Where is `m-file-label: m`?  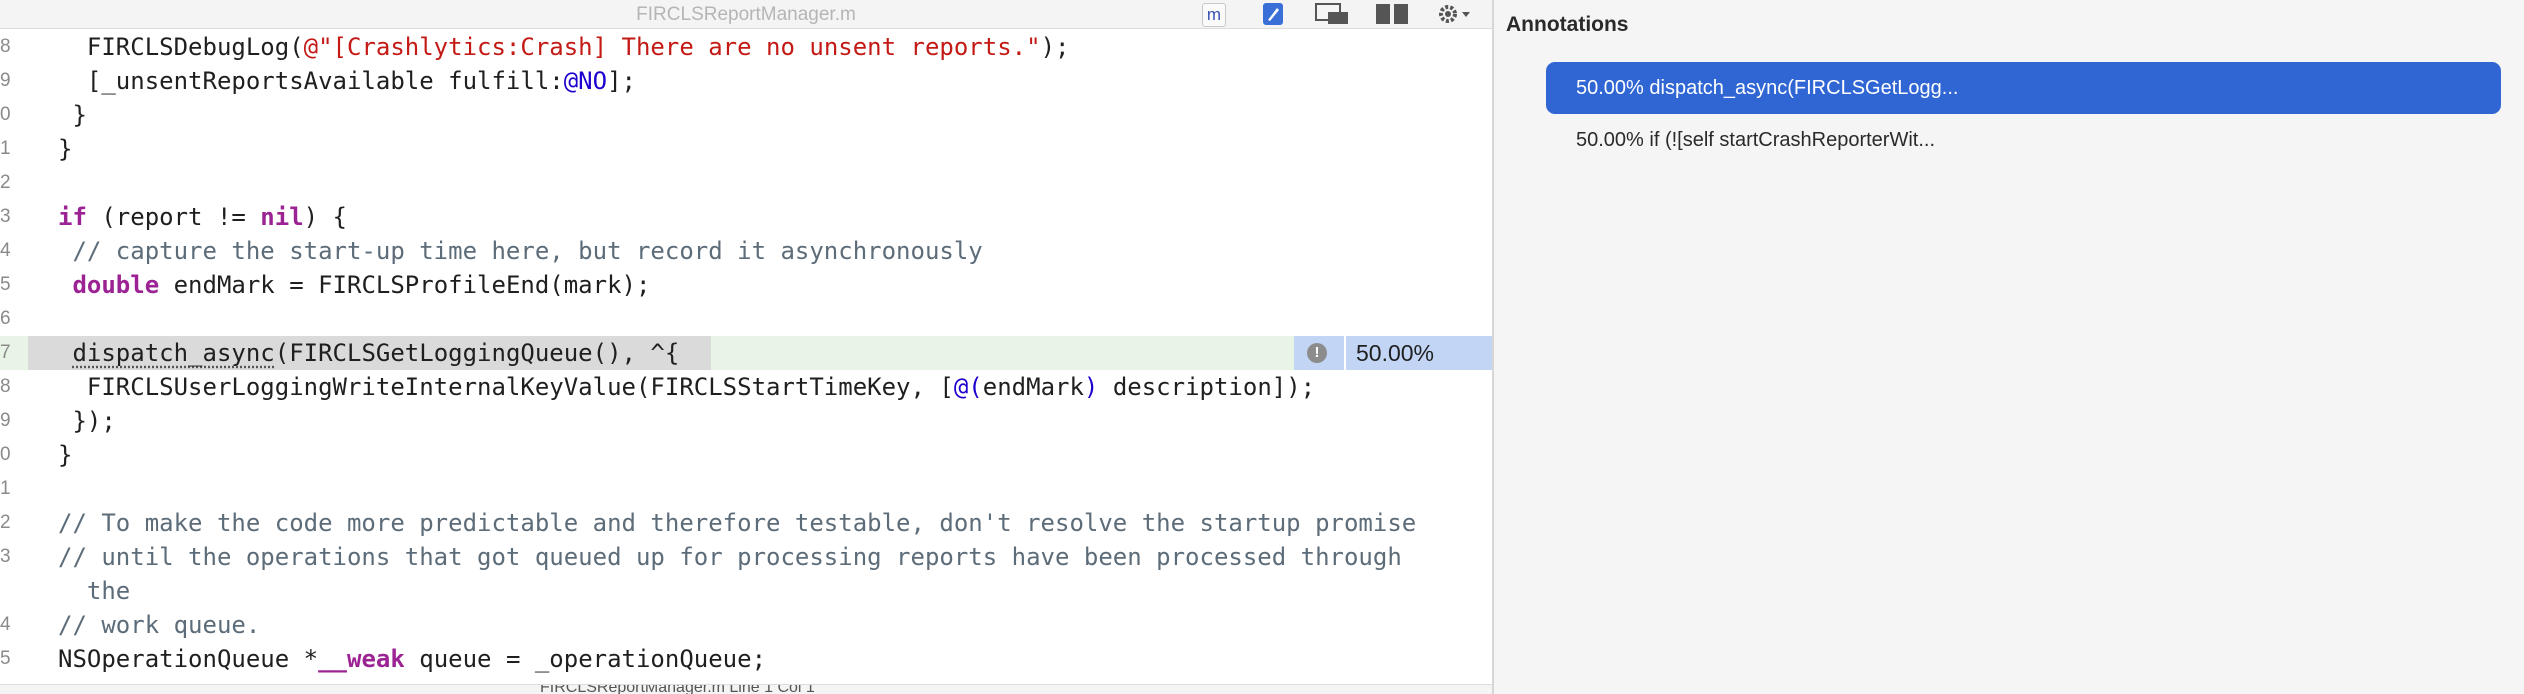
m-file-label: m is located at coordinates (1214, 14).